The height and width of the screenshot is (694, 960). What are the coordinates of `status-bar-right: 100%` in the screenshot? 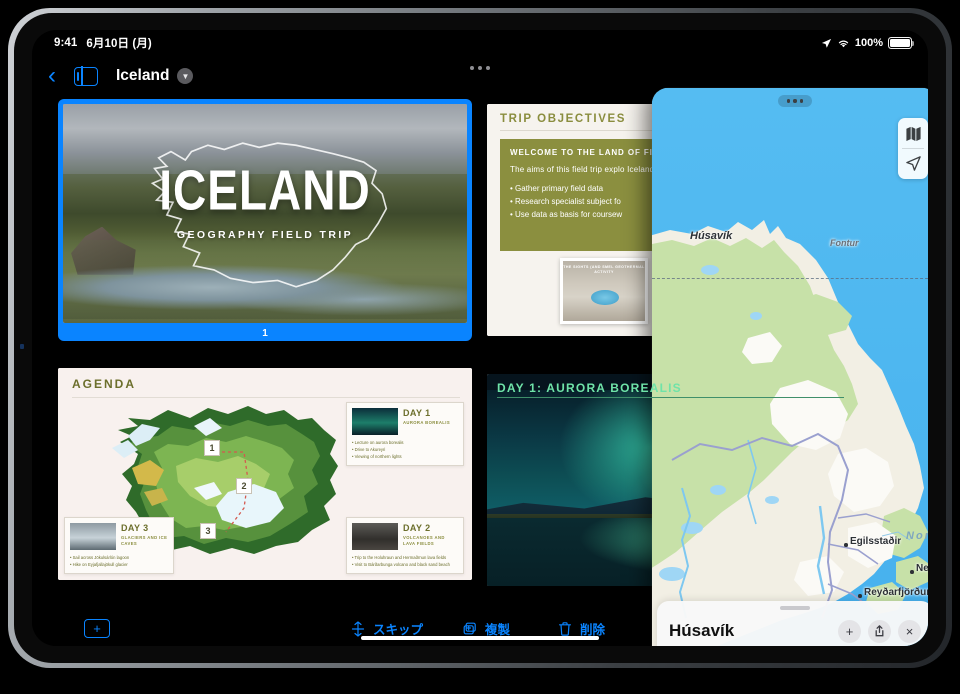 It's located at (867, 43).